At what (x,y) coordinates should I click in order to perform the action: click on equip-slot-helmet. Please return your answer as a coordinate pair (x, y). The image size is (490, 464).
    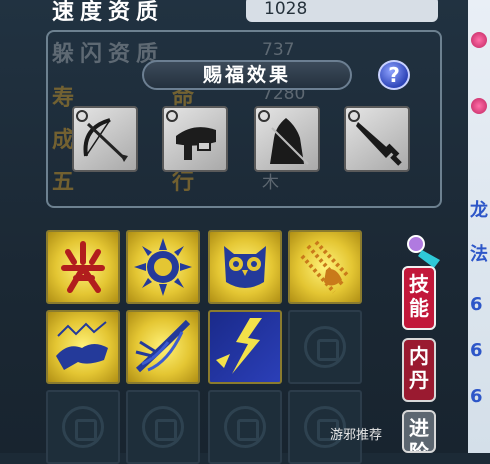
    Looking at the image, I should click on (195, 139).